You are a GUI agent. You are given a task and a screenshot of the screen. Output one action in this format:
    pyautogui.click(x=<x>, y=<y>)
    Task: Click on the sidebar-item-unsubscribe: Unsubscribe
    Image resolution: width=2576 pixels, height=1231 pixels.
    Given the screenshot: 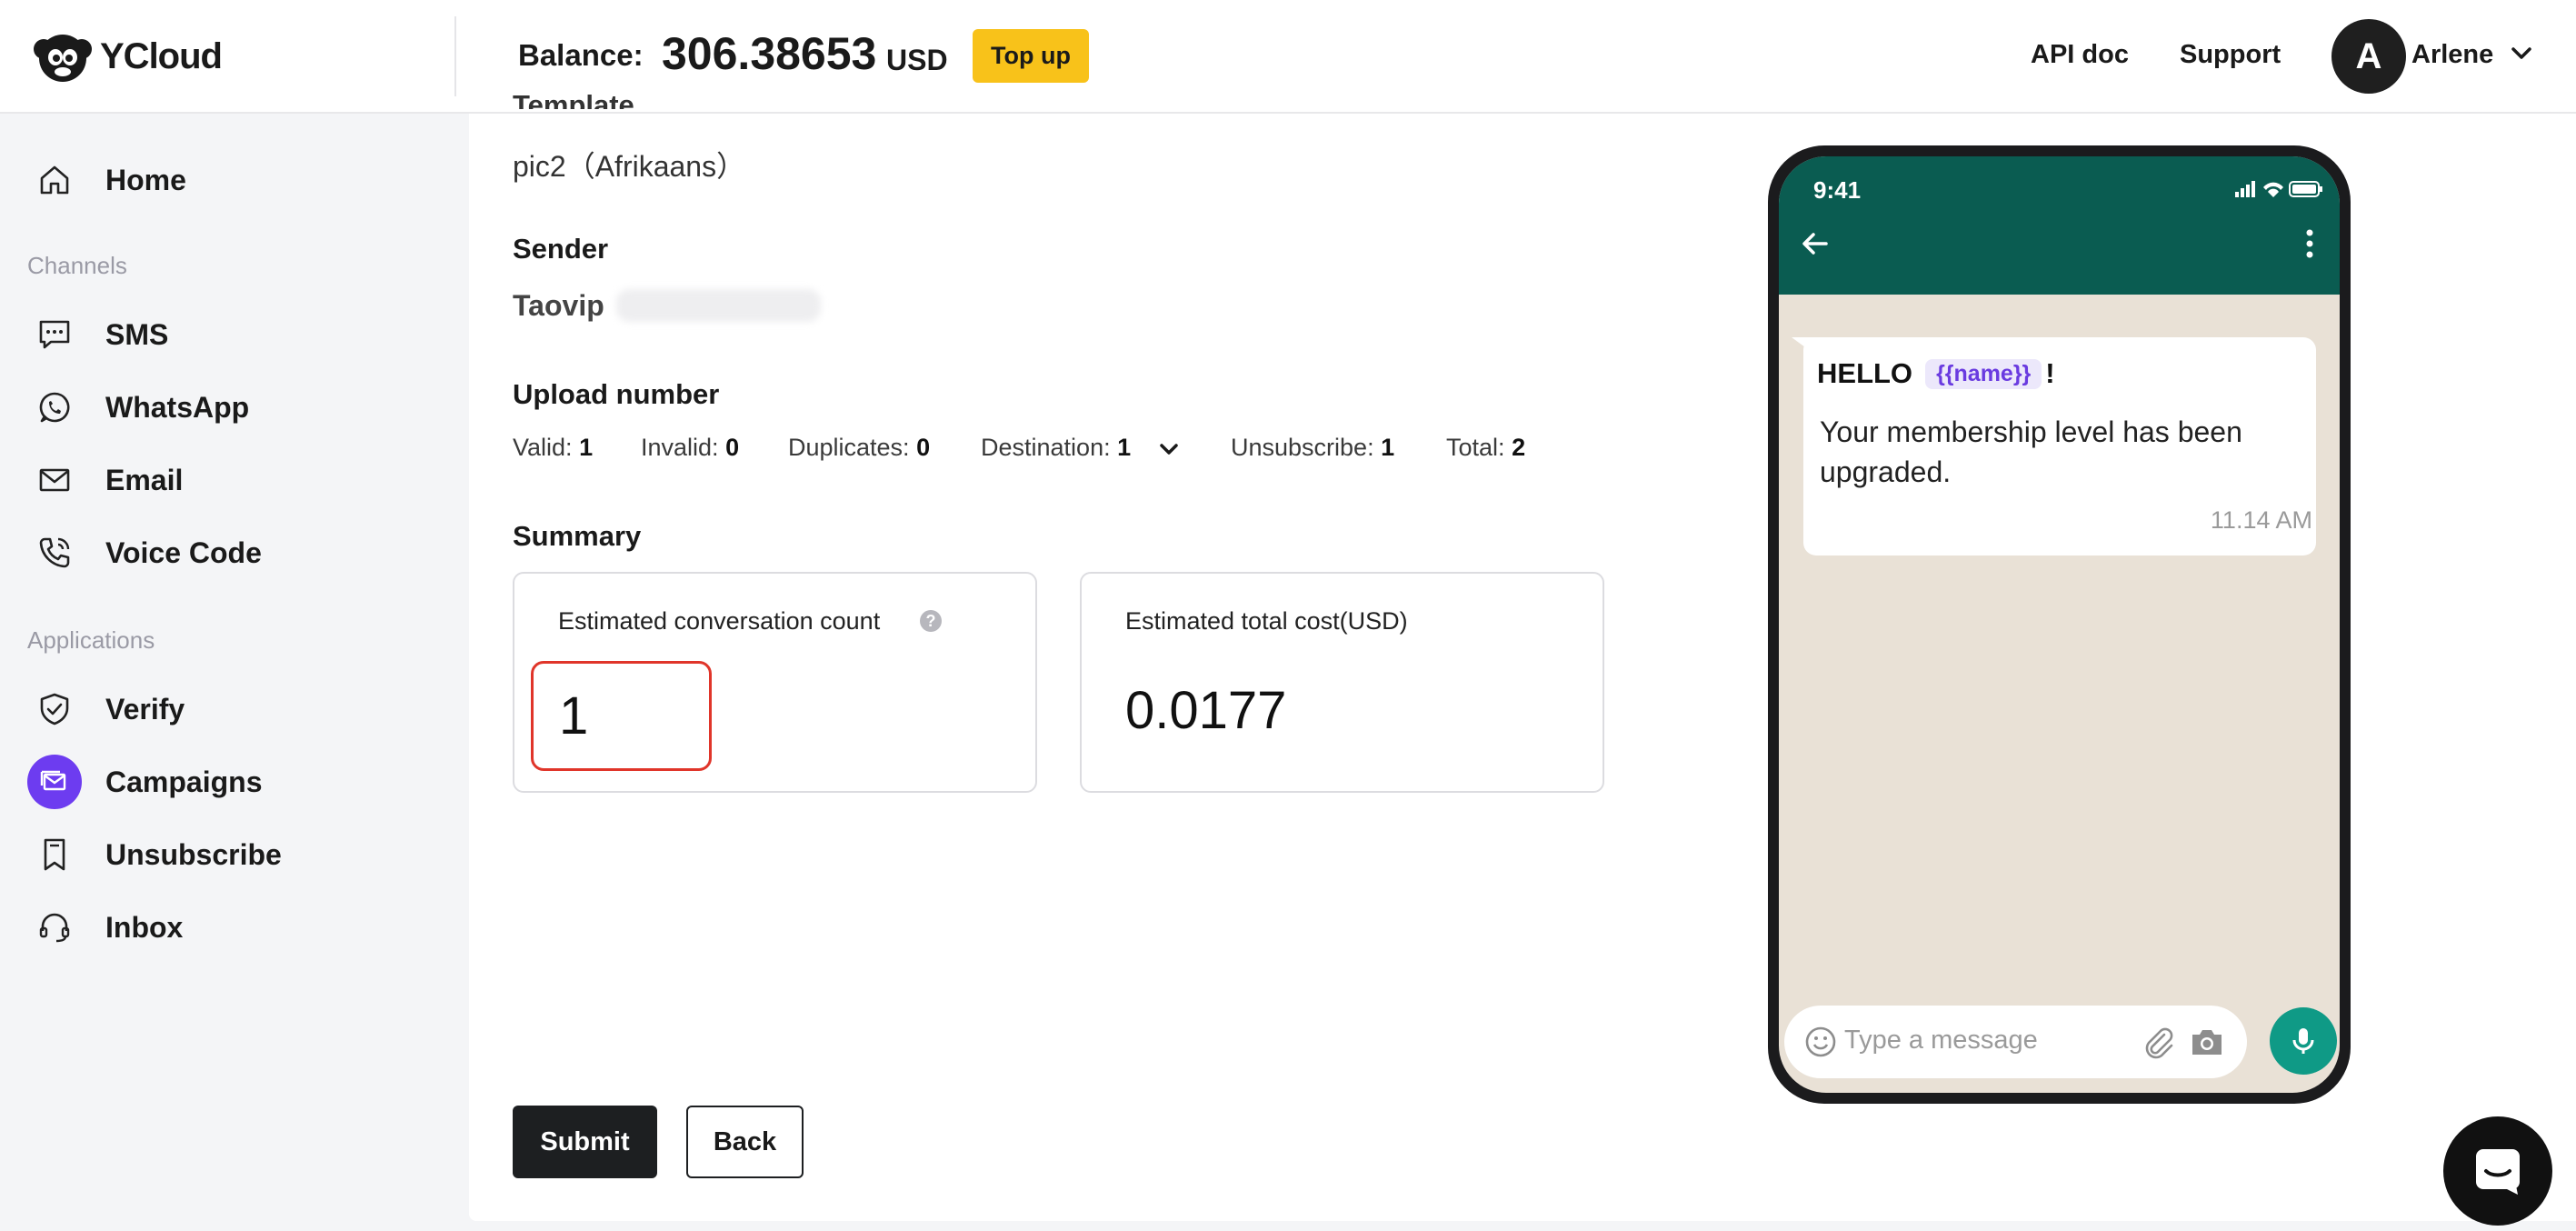 What is the action you would take?
    pyautogui.click(x=154, y=854)
    